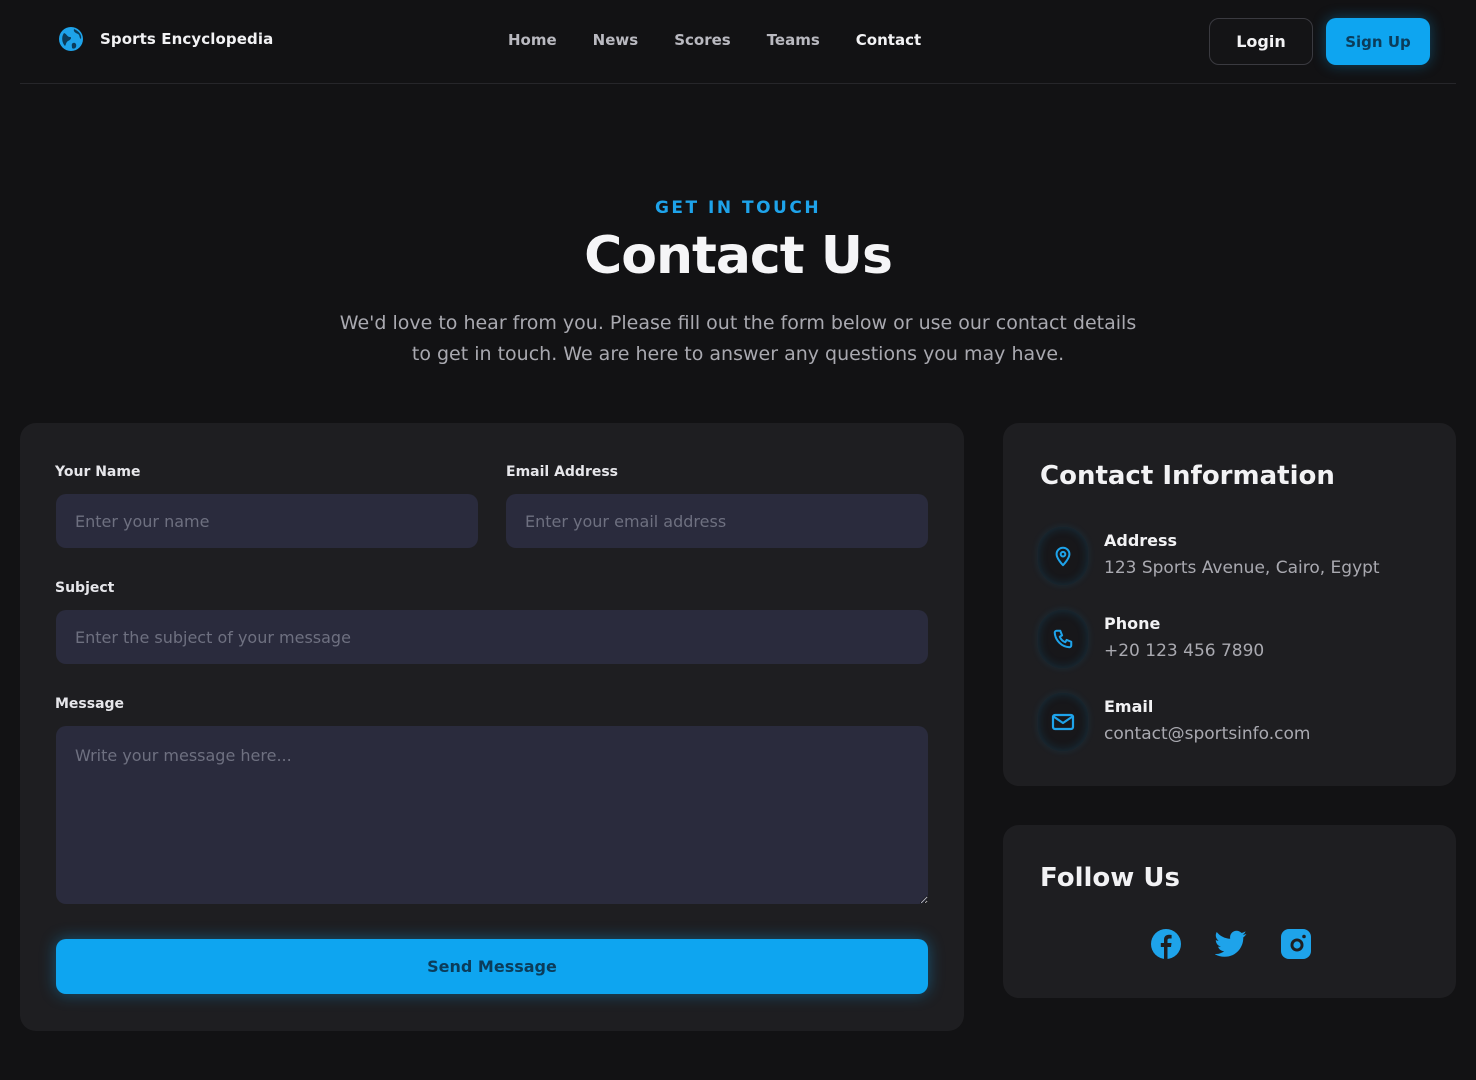 The width and height of the screenshot is (1476, 1080). I want to click on nav-item-scores: Scores, so click(702, 40).